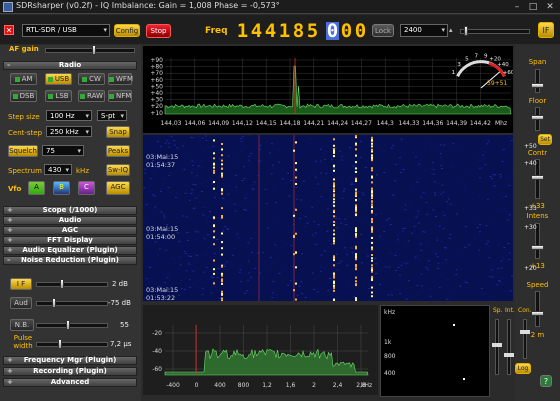 This screenshot has width=560, height=401. What do you see at coordinates (118, 188) in the screenshot?
I see `agc-button: AGC` at bounding box center [118, 188].